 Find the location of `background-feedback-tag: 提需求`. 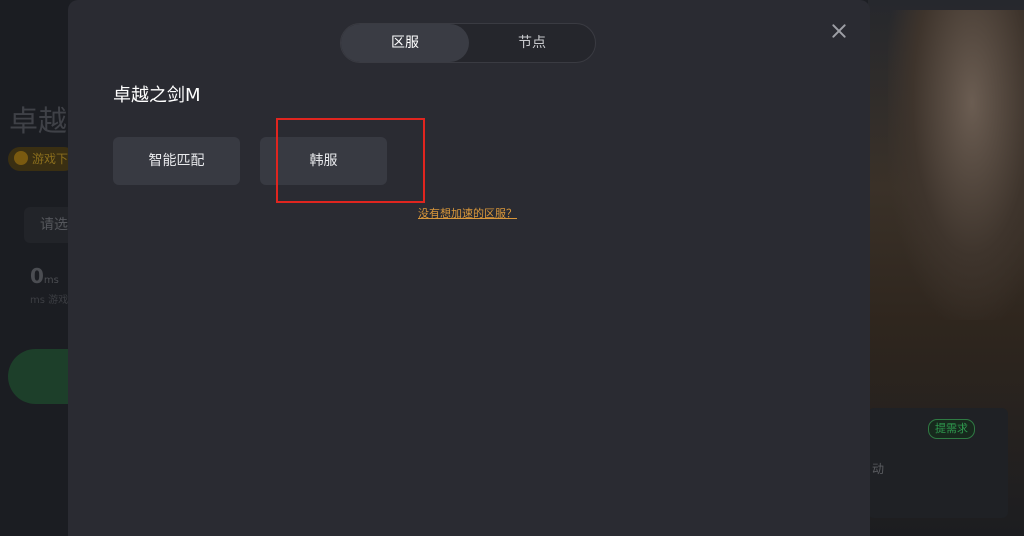

background-feedback-tag: 提需求 is located at coordinates (951, 429).